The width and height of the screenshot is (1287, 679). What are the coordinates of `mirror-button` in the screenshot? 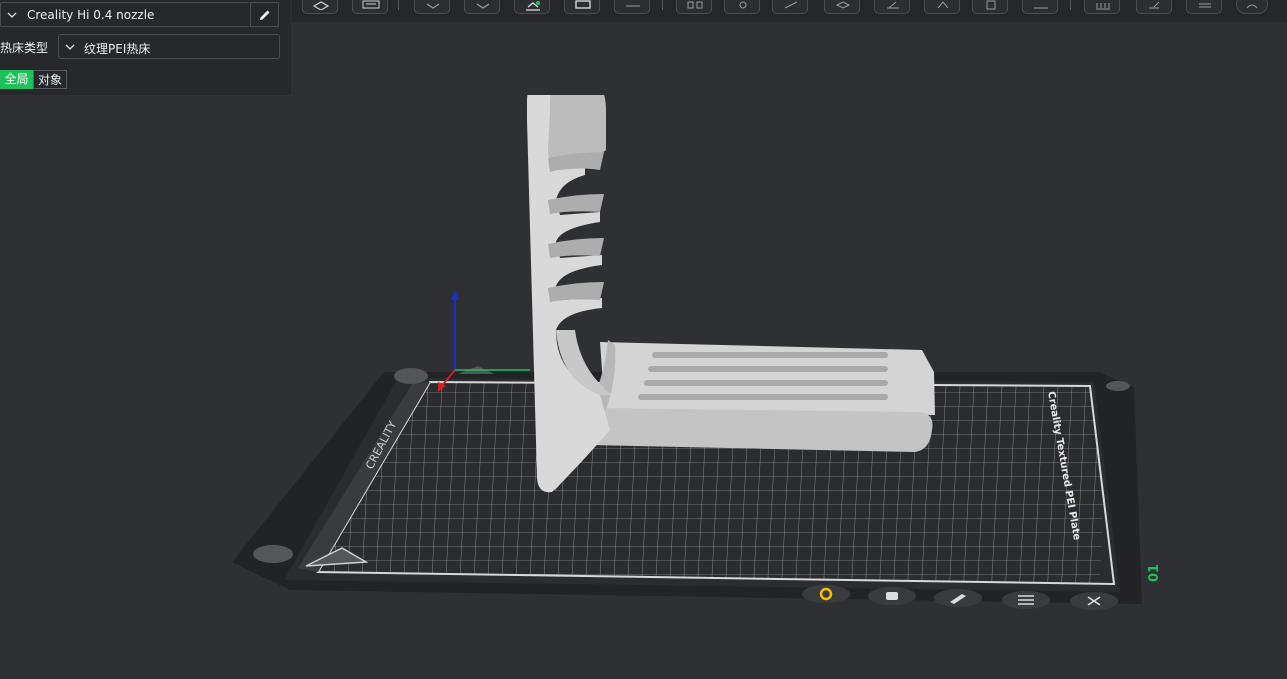 It's located at (1040, 7).